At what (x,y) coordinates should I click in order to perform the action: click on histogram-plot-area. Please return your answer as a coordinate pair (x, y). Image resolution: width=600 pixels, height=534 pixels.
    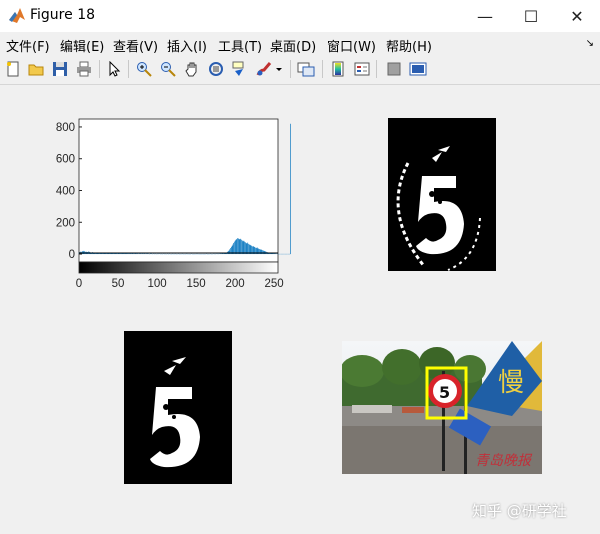
    Looking at the image, I should click on (178, 190).